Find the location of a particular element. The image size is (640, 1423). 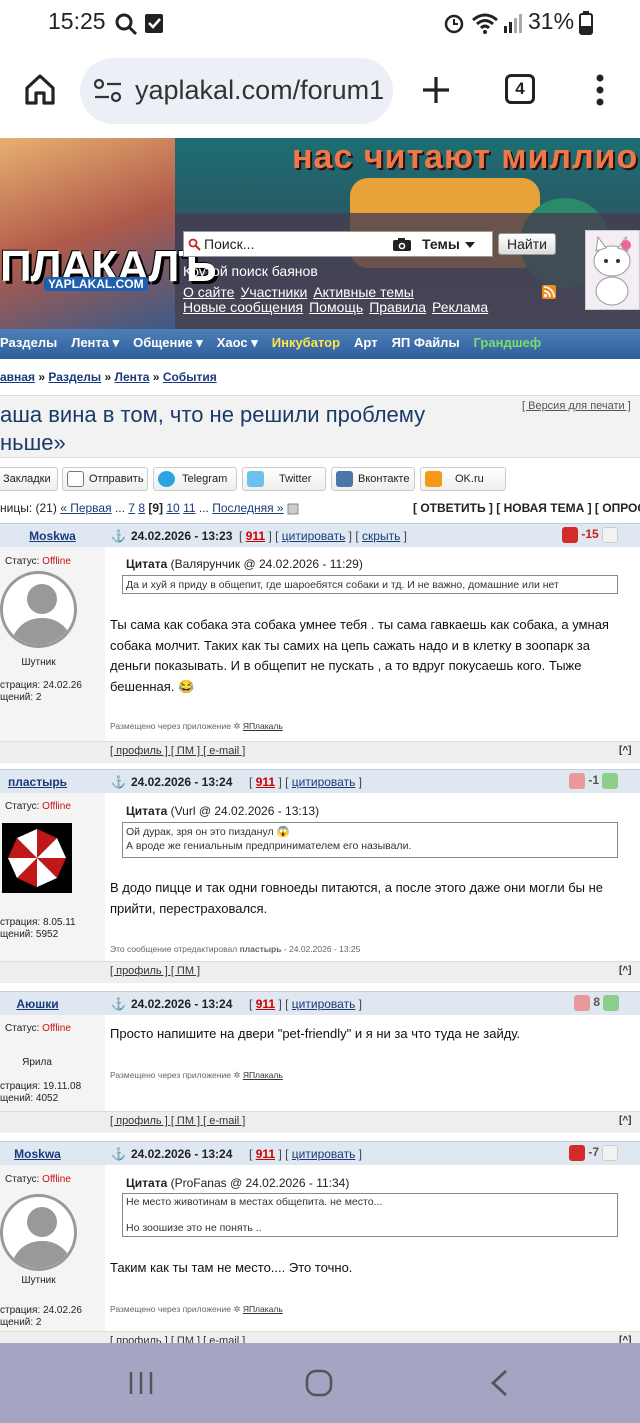

home-icon is located at coordinates (40, 89).